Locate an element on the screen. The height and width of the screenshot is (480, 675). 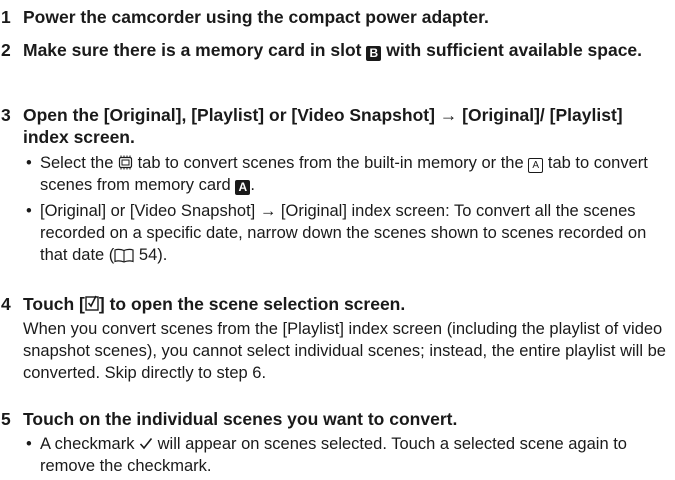
built-in-memory-icon is located at coordinates (125, 162).